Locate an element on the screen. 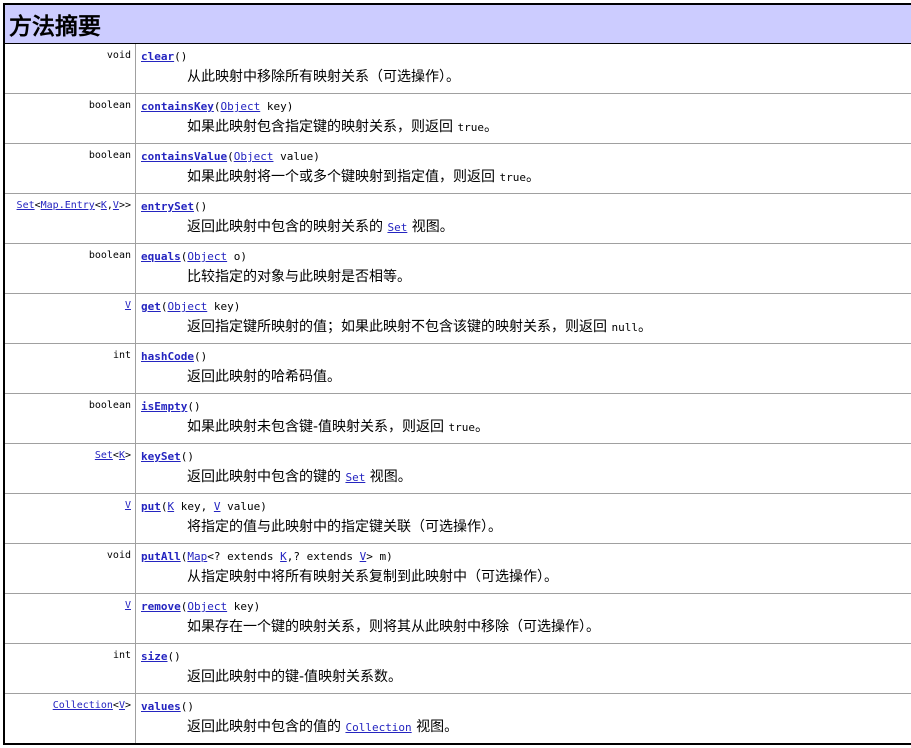 Image resolution: width=911 pixels, height=748 pixels. method-name-link: keySet is located at coordinates (161, 456).